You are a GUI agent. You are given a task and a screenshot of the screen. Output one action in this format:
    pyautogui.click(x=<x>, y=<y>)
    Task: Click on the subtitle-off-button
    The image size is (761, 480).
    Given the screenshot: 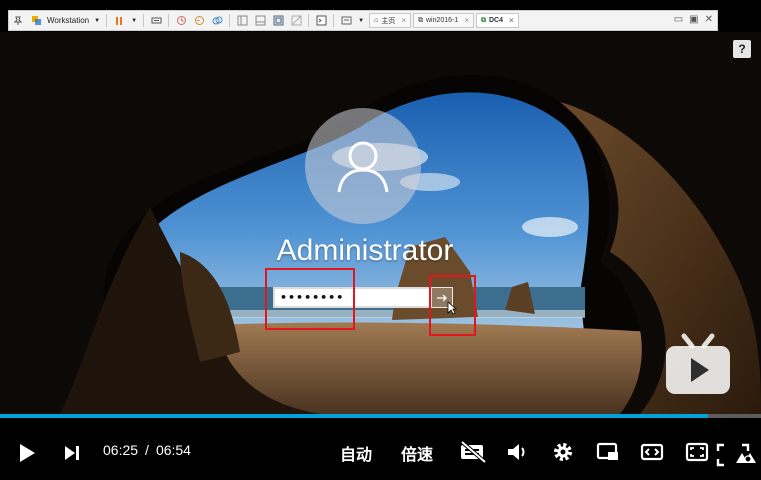 What is the action you would take?
    pyautogui.click(x=473, y=452)
    